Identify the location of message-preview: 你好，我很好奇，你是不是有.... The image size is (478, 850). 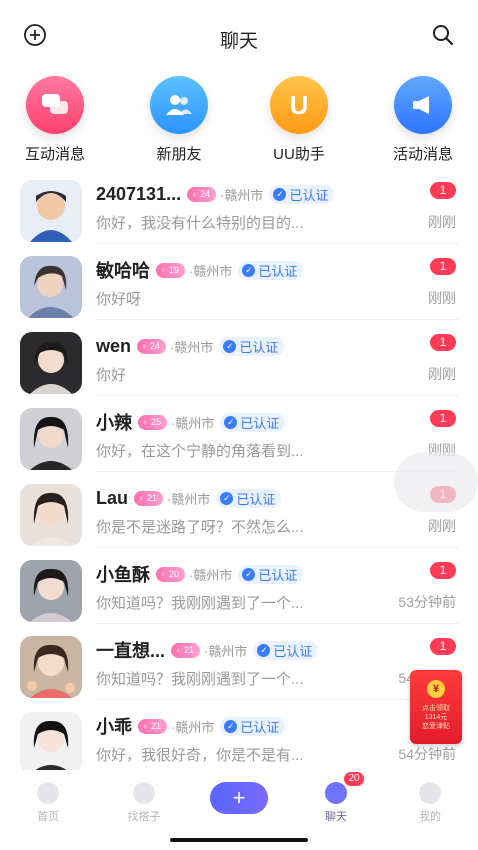
(200, 755).